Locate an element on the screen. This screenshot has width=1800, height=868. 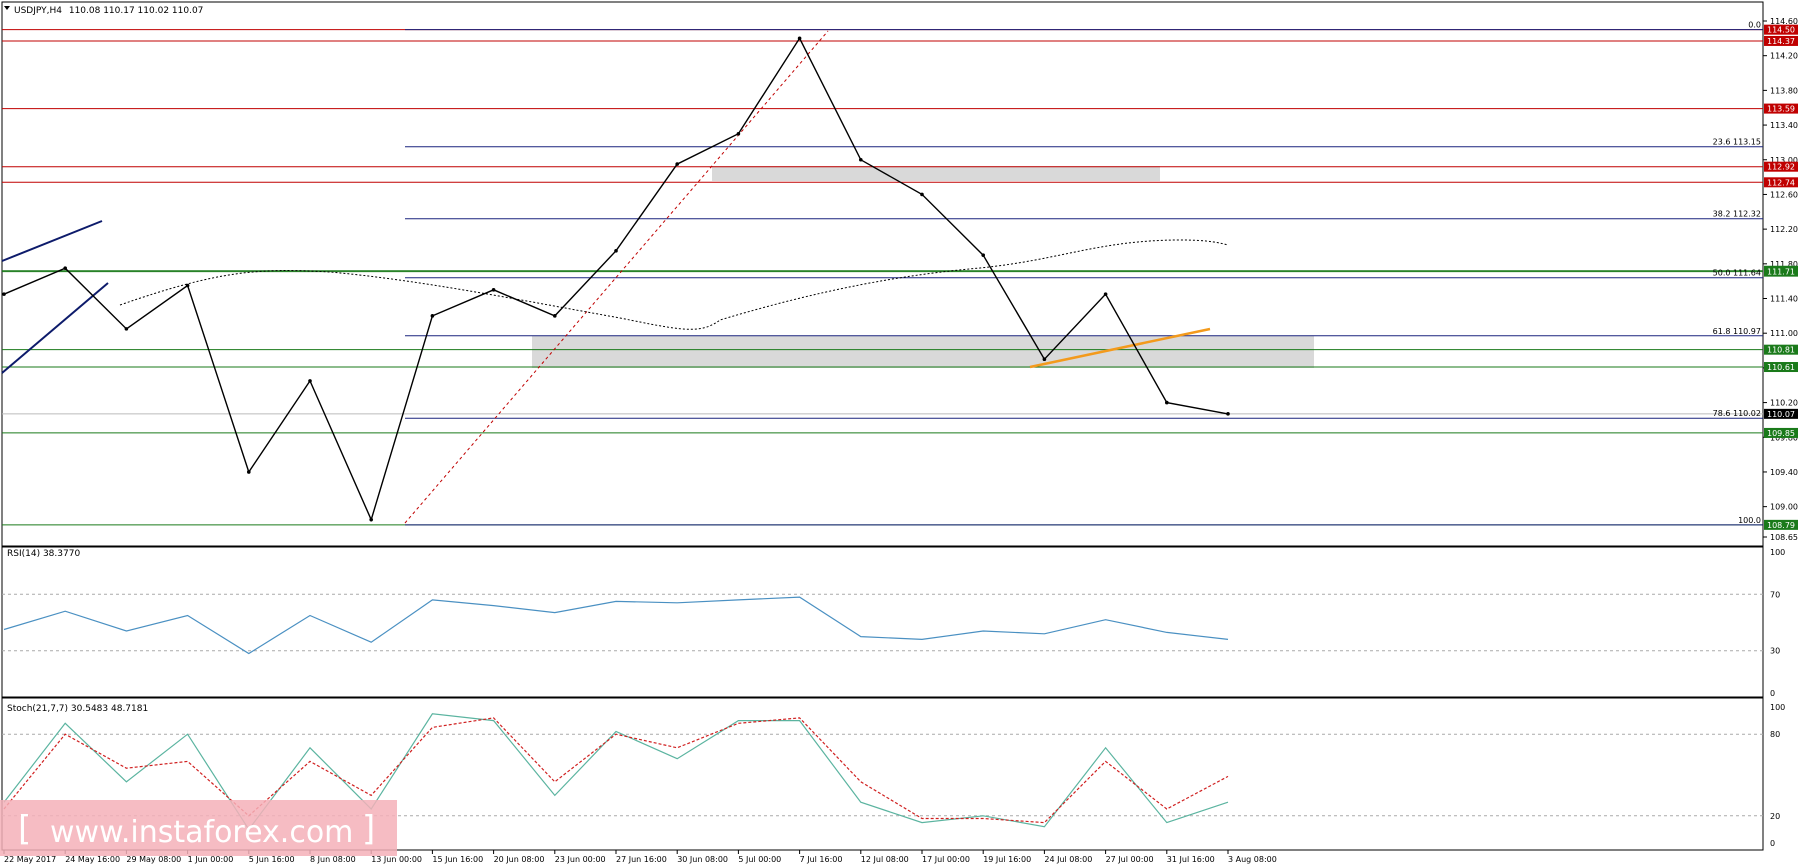
time-axis-label: 30 Jun 08:00 is located at coordinates (702, 859).